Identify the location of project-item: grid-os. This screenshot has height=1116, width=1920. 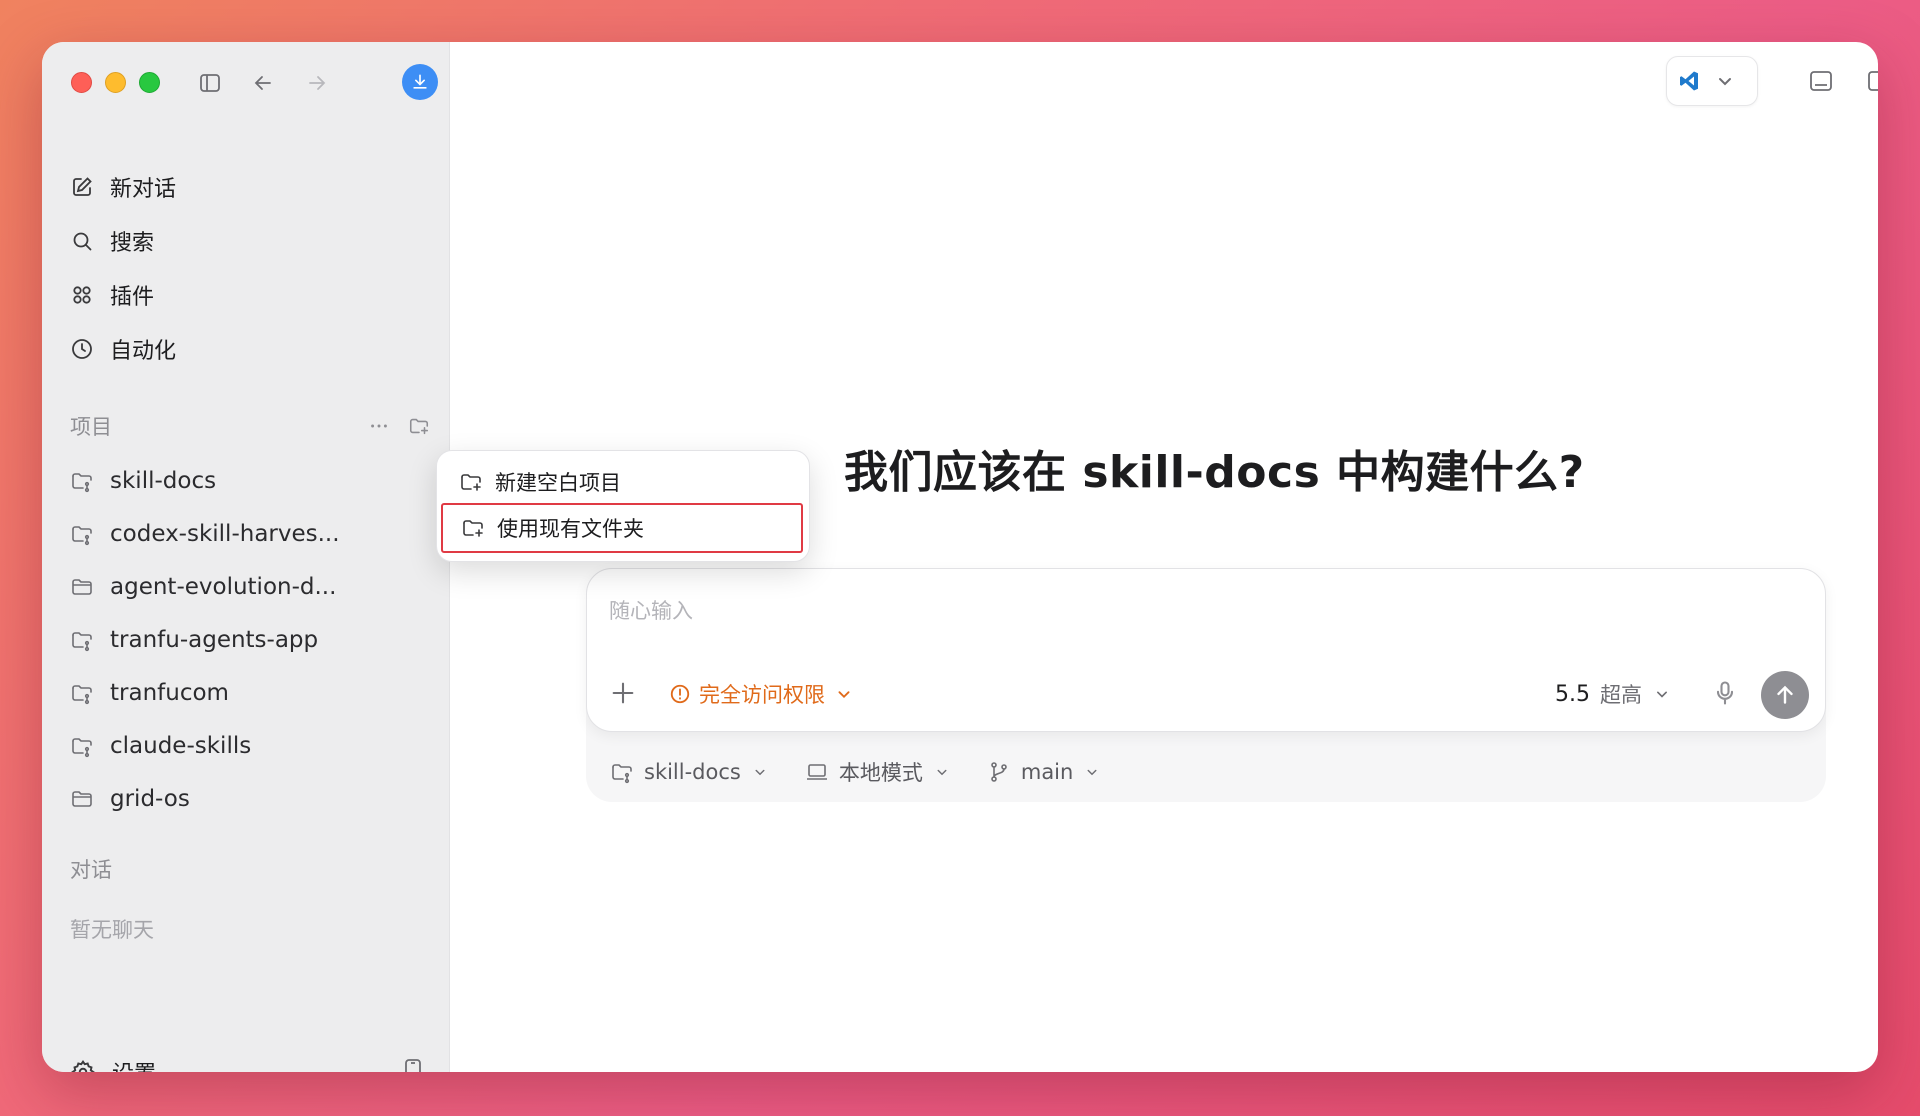
(250, 798).